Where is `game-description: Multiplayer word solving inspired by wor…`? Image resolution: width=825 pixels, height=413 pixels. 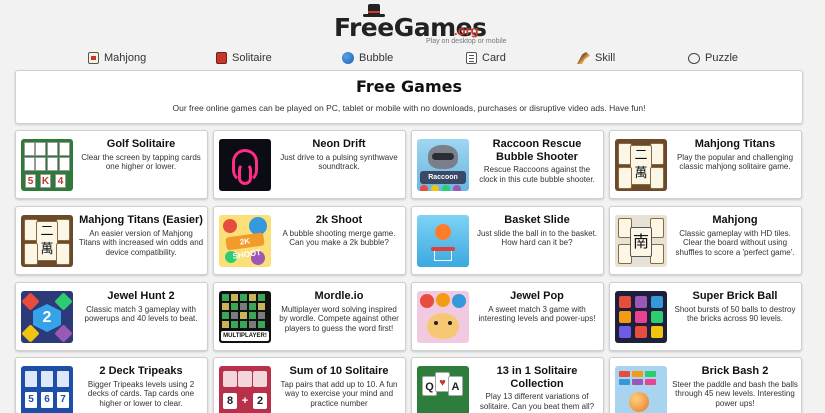
game-description: Multiplayer word solving inspired by wor… is located at coordinates (339, 319).